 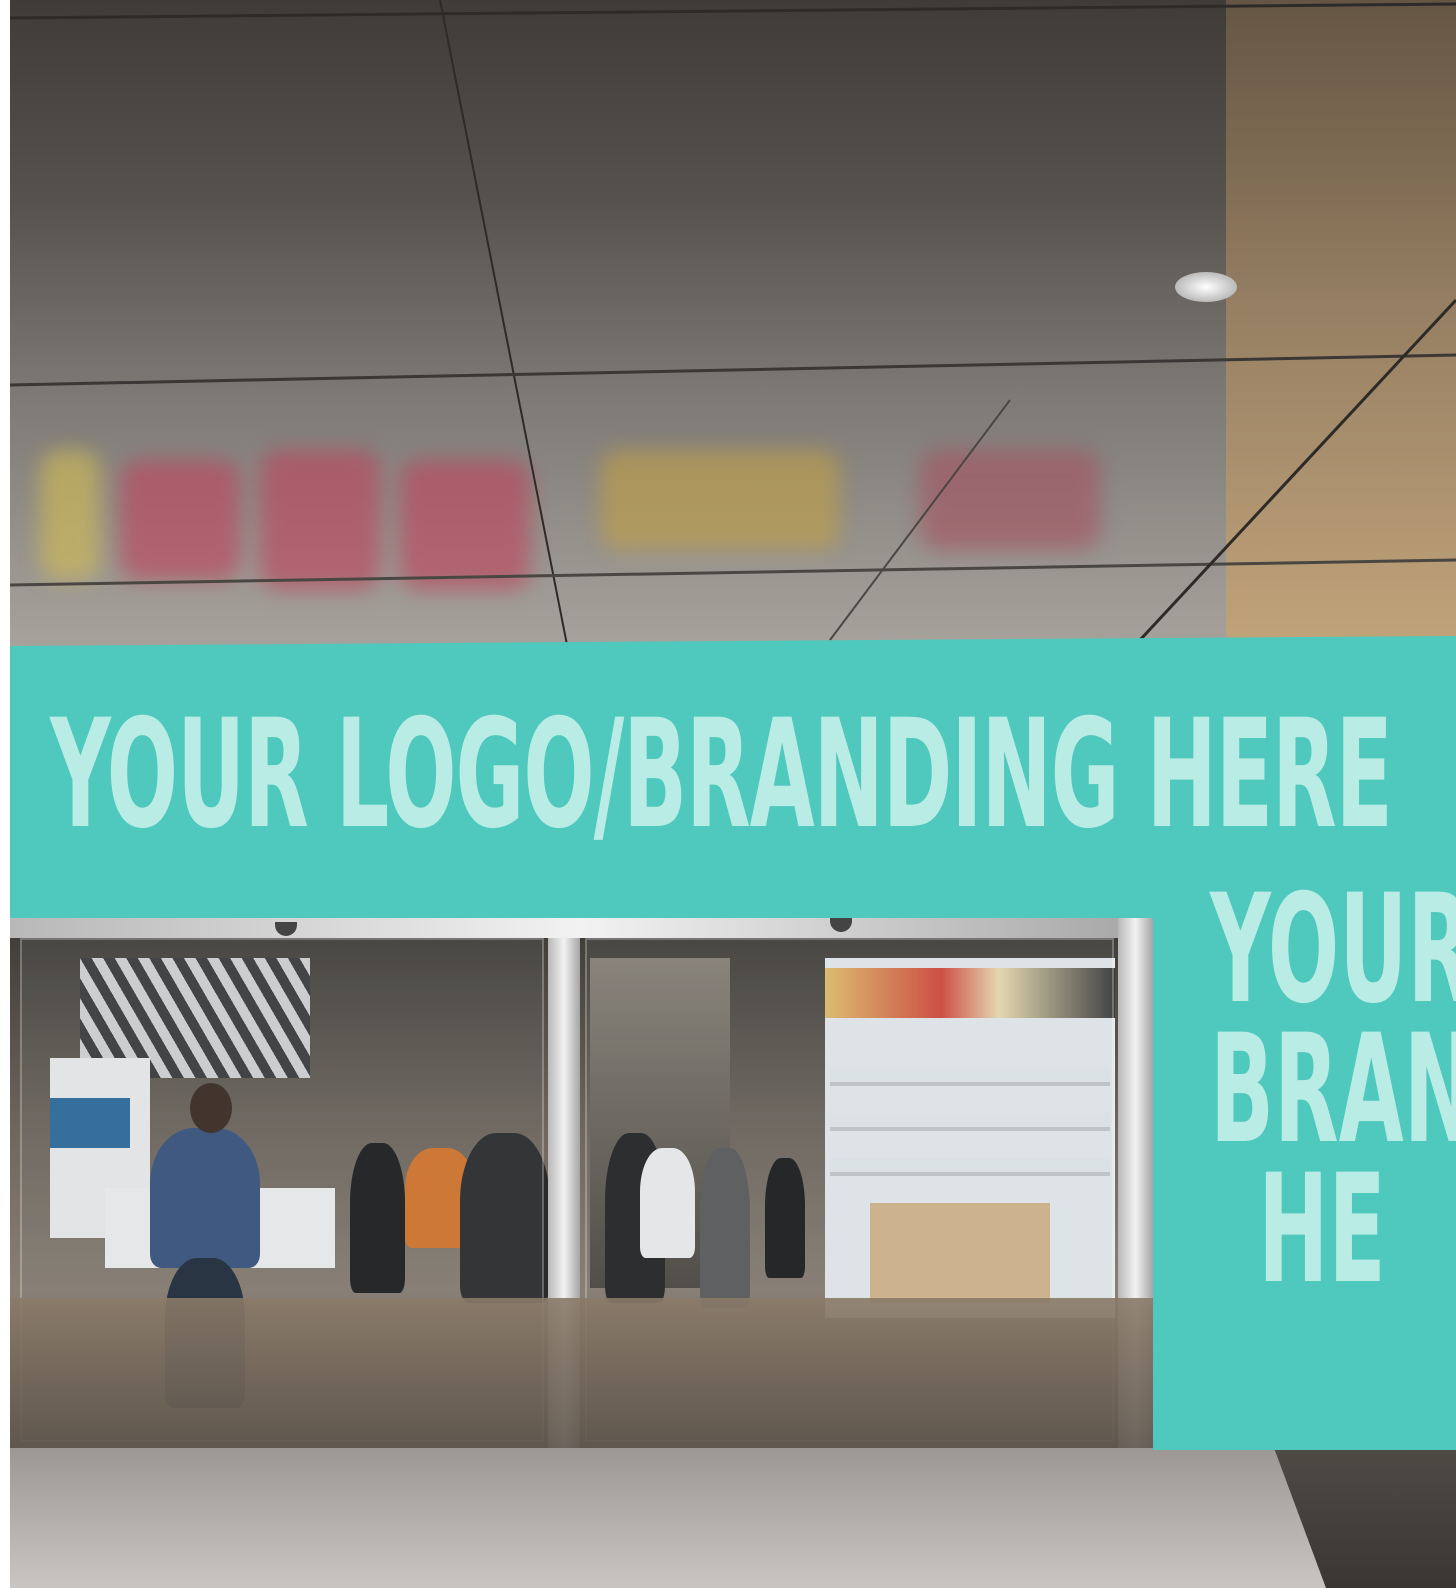 What do you see at coordinates (581, 1373) in the screenshot?
I see `interior-floor` at bounding box center [581, 1373].